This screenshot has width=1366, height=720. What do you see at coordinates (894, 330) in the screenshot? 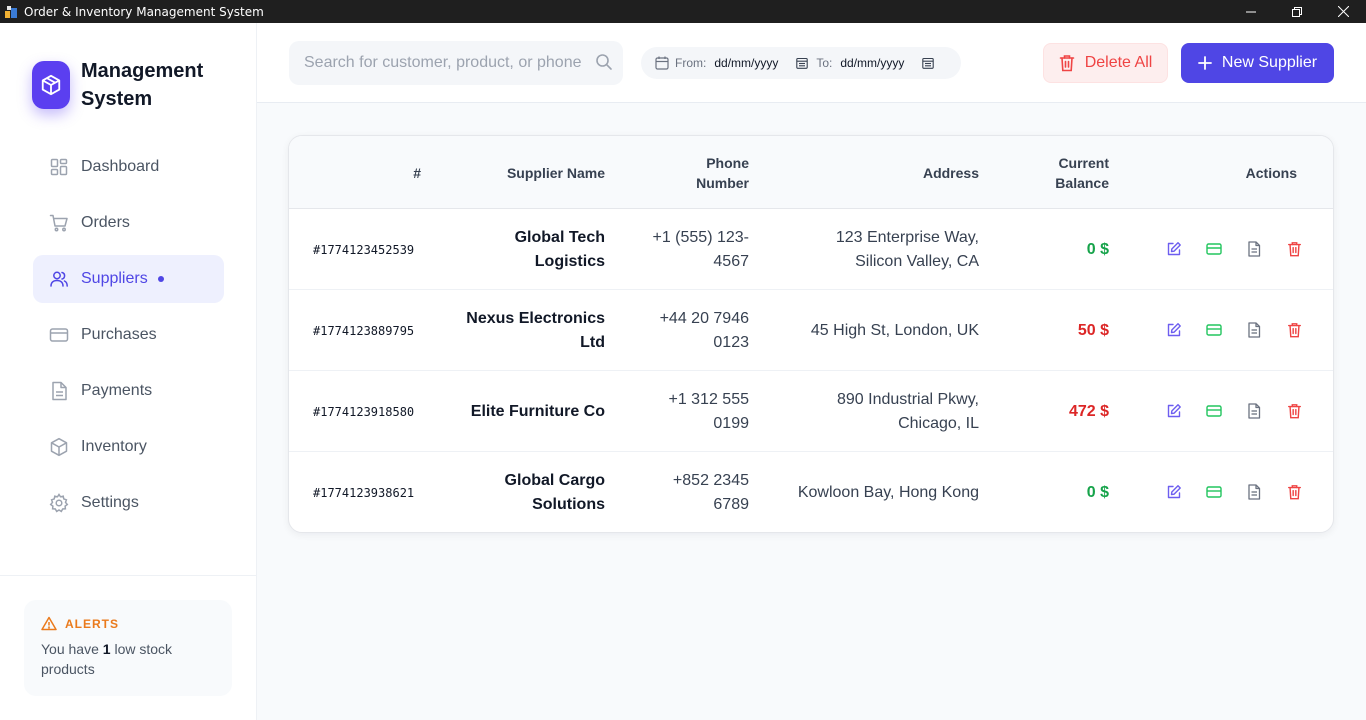
I see `supplier-address: 45 High St, London, UK` at bounding box center [894, 330].